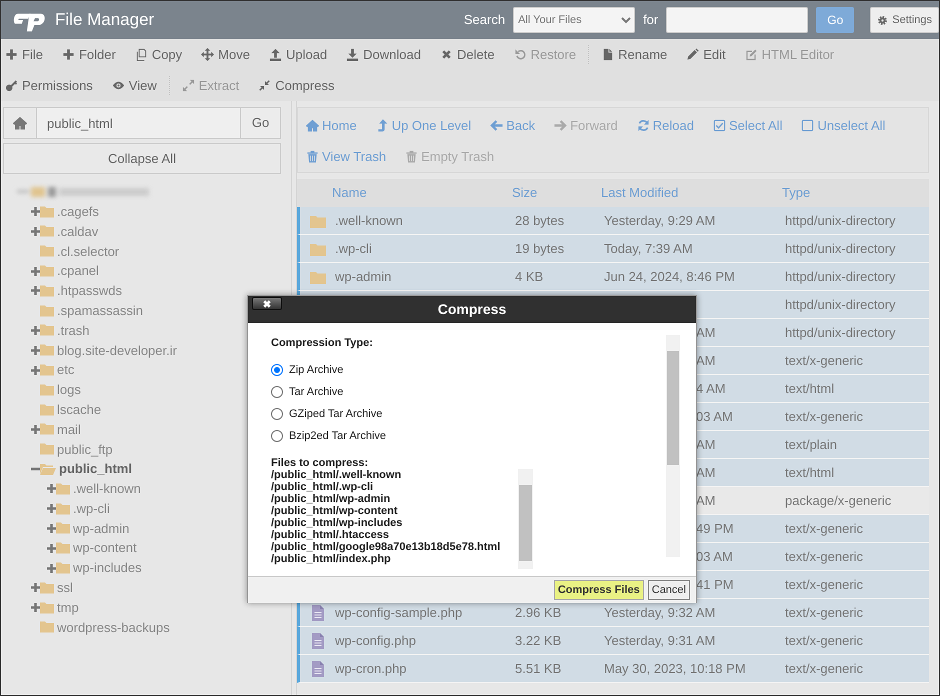 The image size is (940, 696). Describe the element at coordinates (691, 193) in the screenshot. I see `column-header: Last Modified` at that location.